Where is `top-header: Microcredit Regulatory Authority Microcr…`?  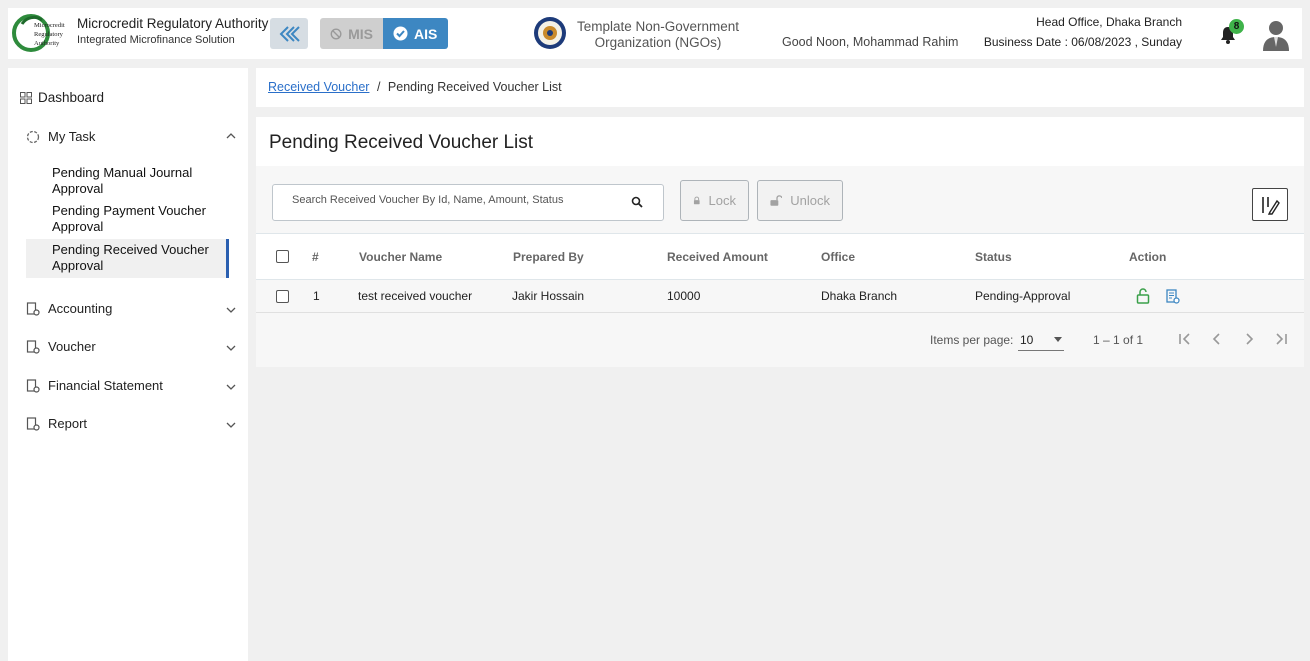
top-header: Microcredit Regulatory Authority Microcr… is located at coordinates (655, 33).